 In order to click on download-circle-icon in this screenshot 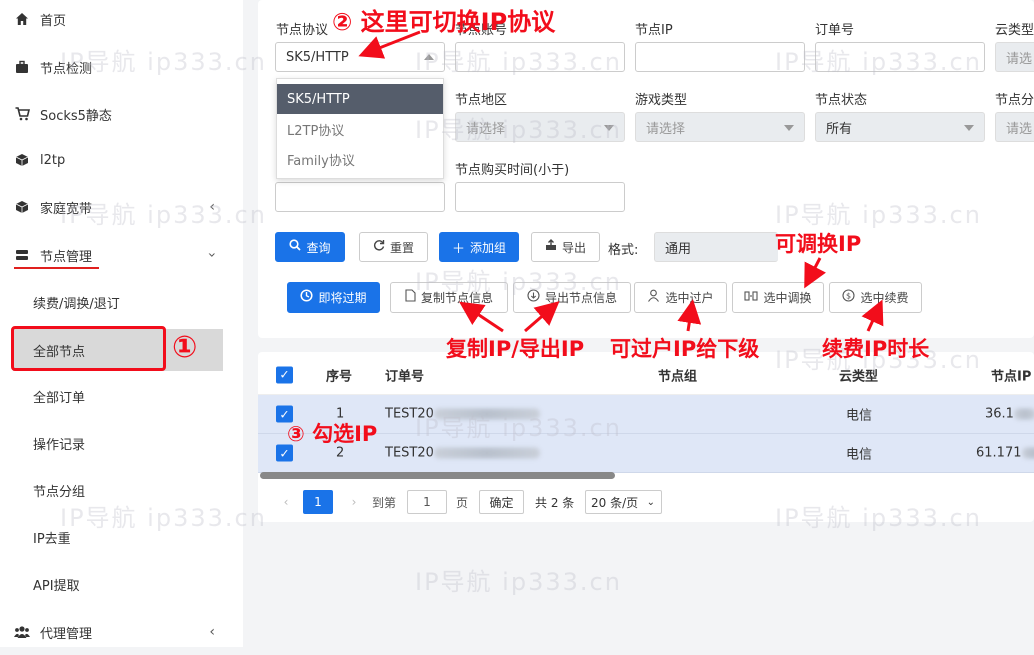, I will do `click(533, 297)`.